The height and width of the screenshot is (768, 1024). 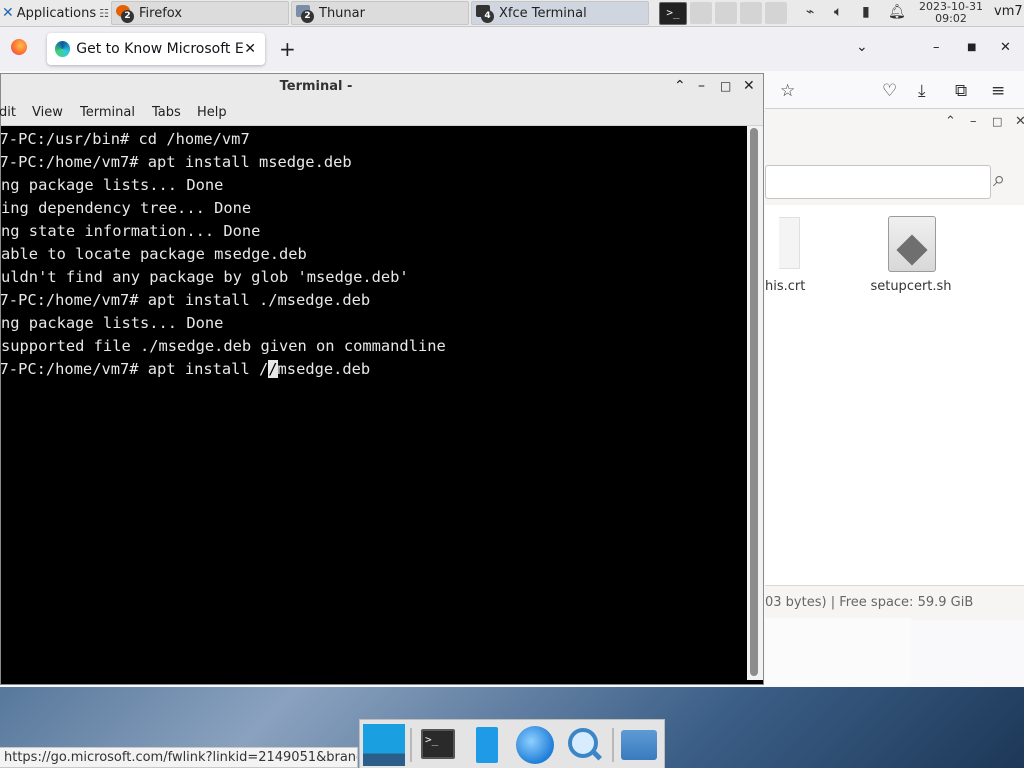 What do you see at coordinates (512, 49) in the screenshot?
I see `firefox-tabbar: Get to Know Microsoft Ed ✕ + ⌄ – ■ ✕` at bounding box center [512, 49].